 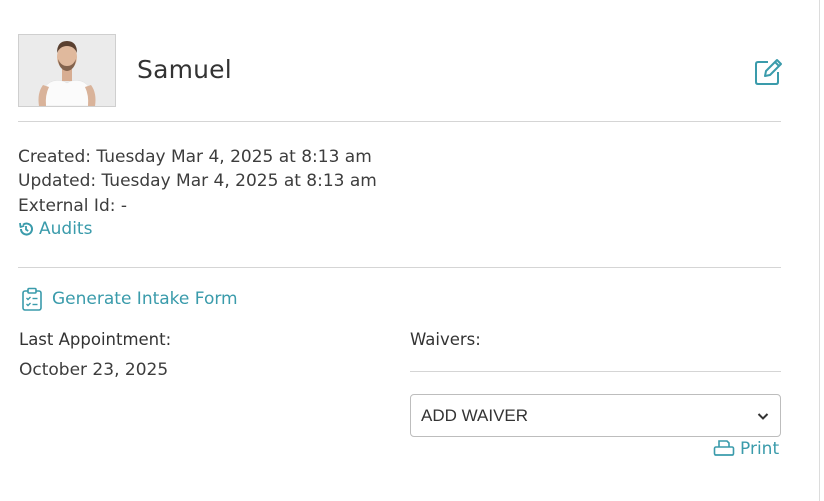 I want to click on person-photo, so click(x=67, y=70).